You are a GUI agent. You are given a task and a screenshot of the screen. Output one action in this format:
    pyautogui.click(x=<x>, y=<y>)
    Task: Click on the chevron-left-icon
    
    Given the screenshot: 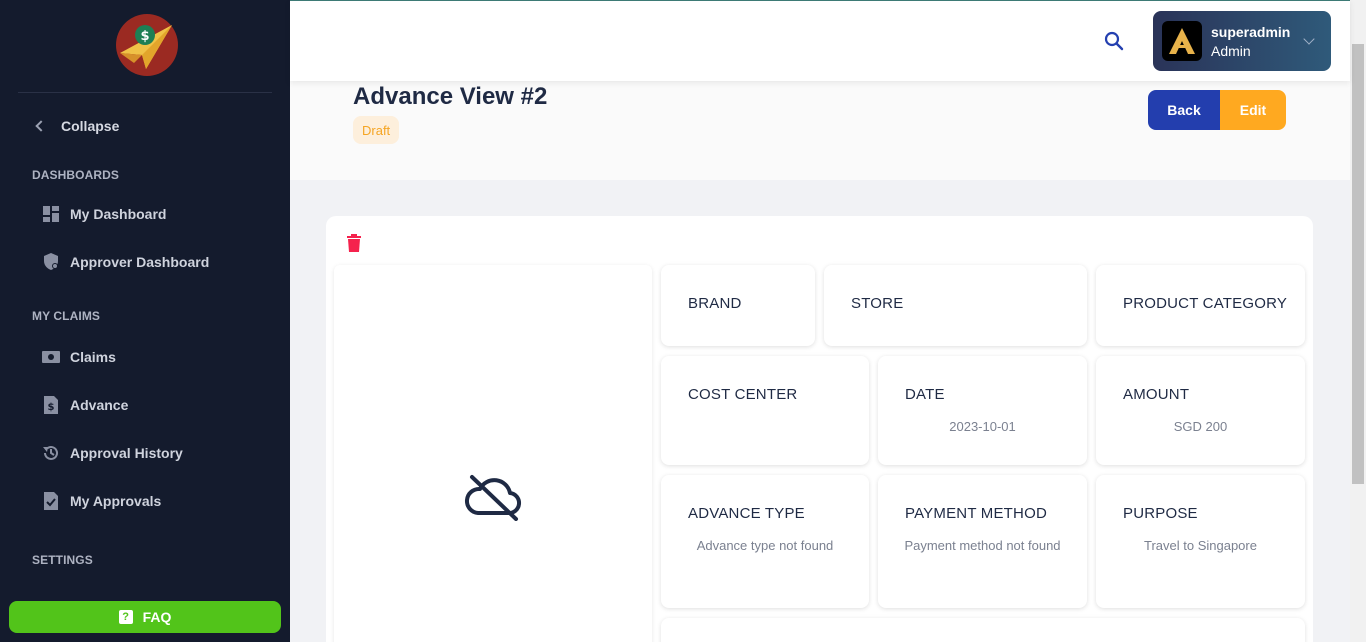 What is the action you would take?
    pyautogui.click(x=41, y=126)
    